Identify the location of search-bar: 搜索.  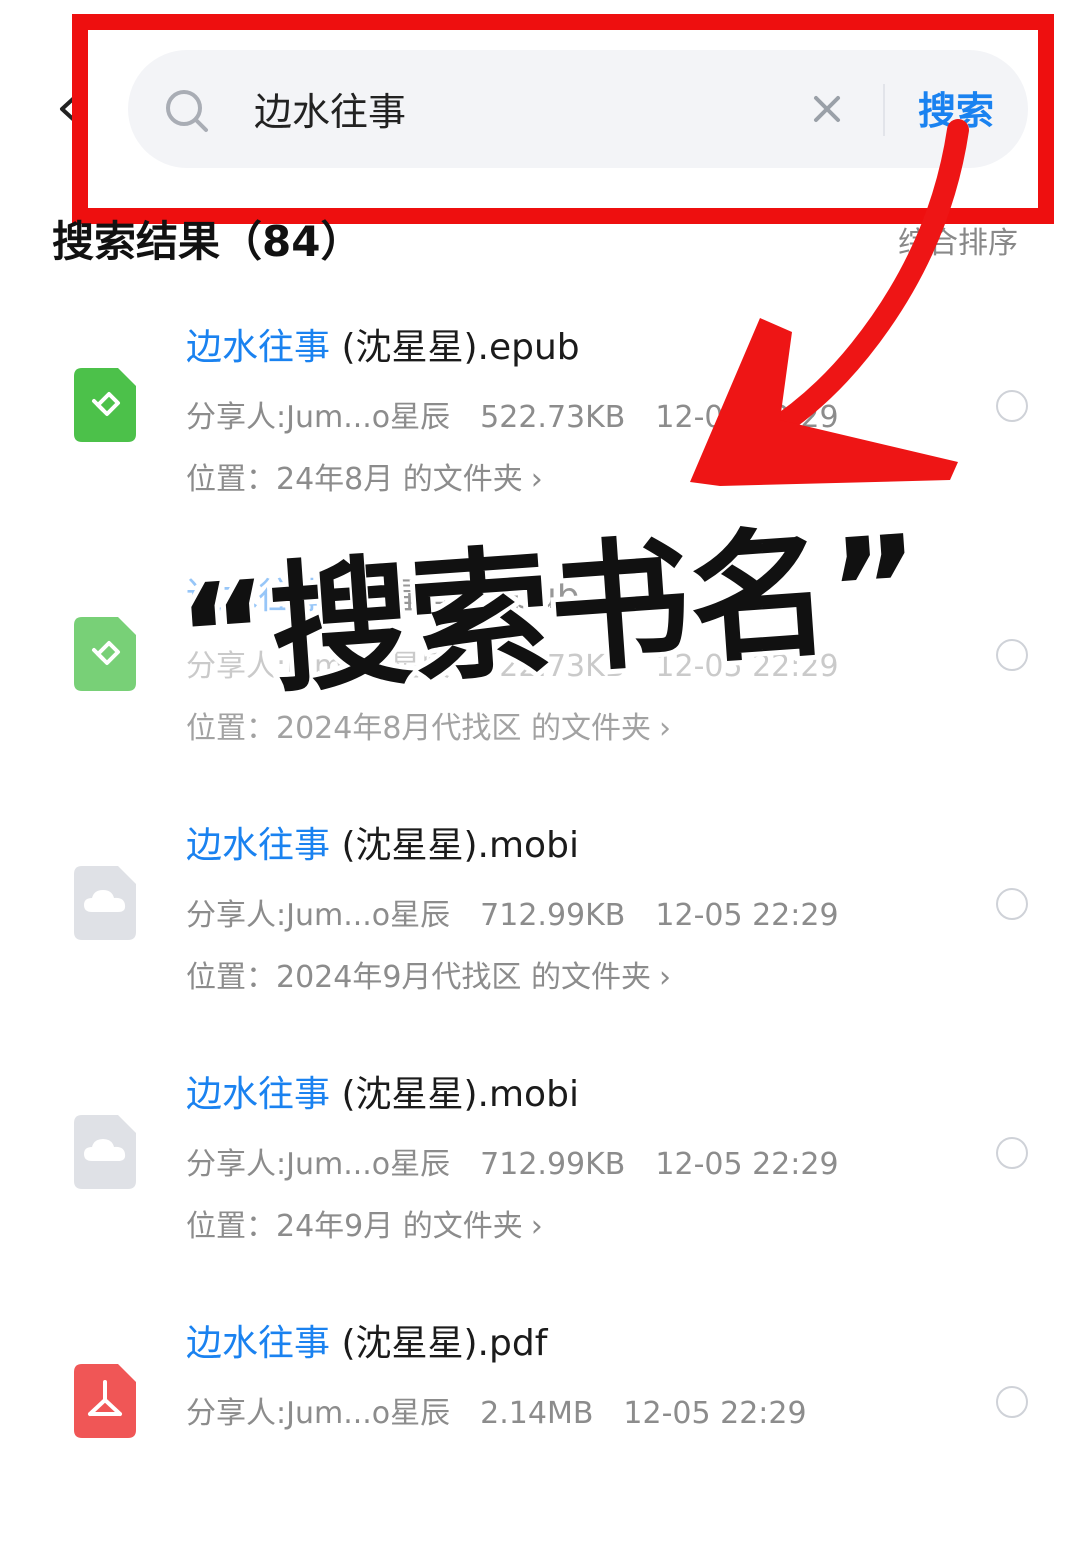
(578, 109).